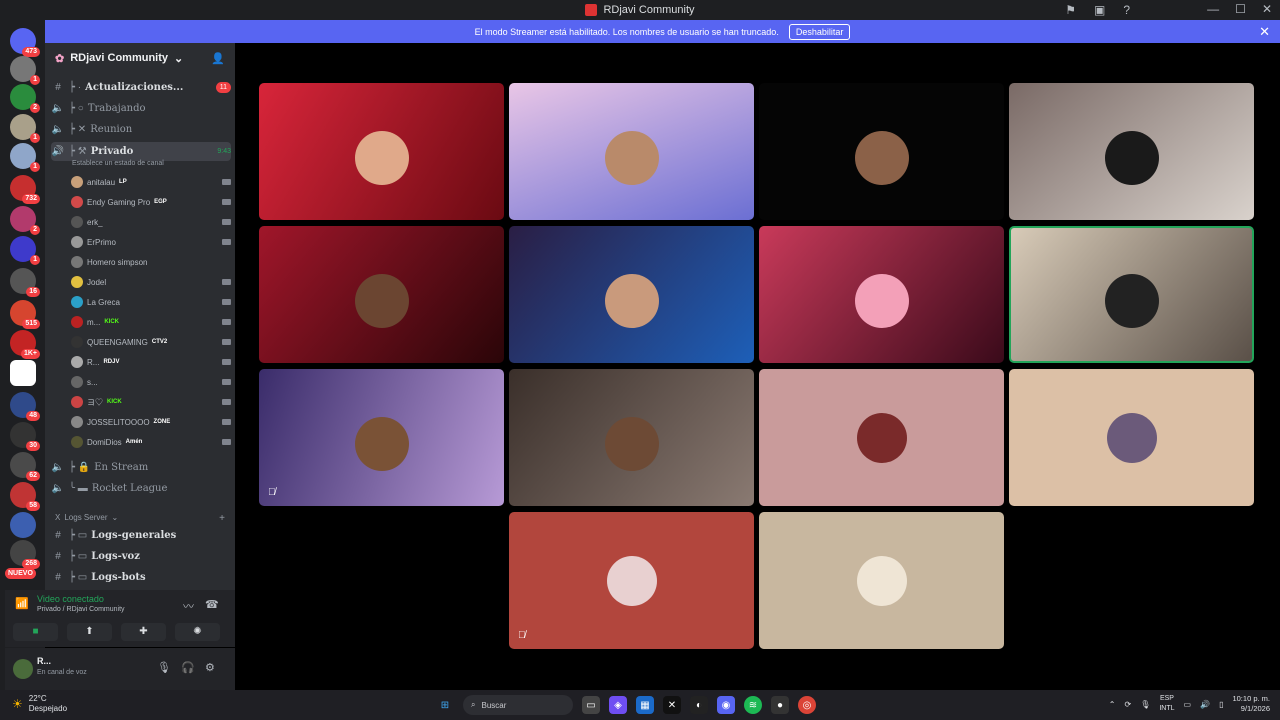  I want to click on avatar-tile: 🎙̸, so click(631, 580).